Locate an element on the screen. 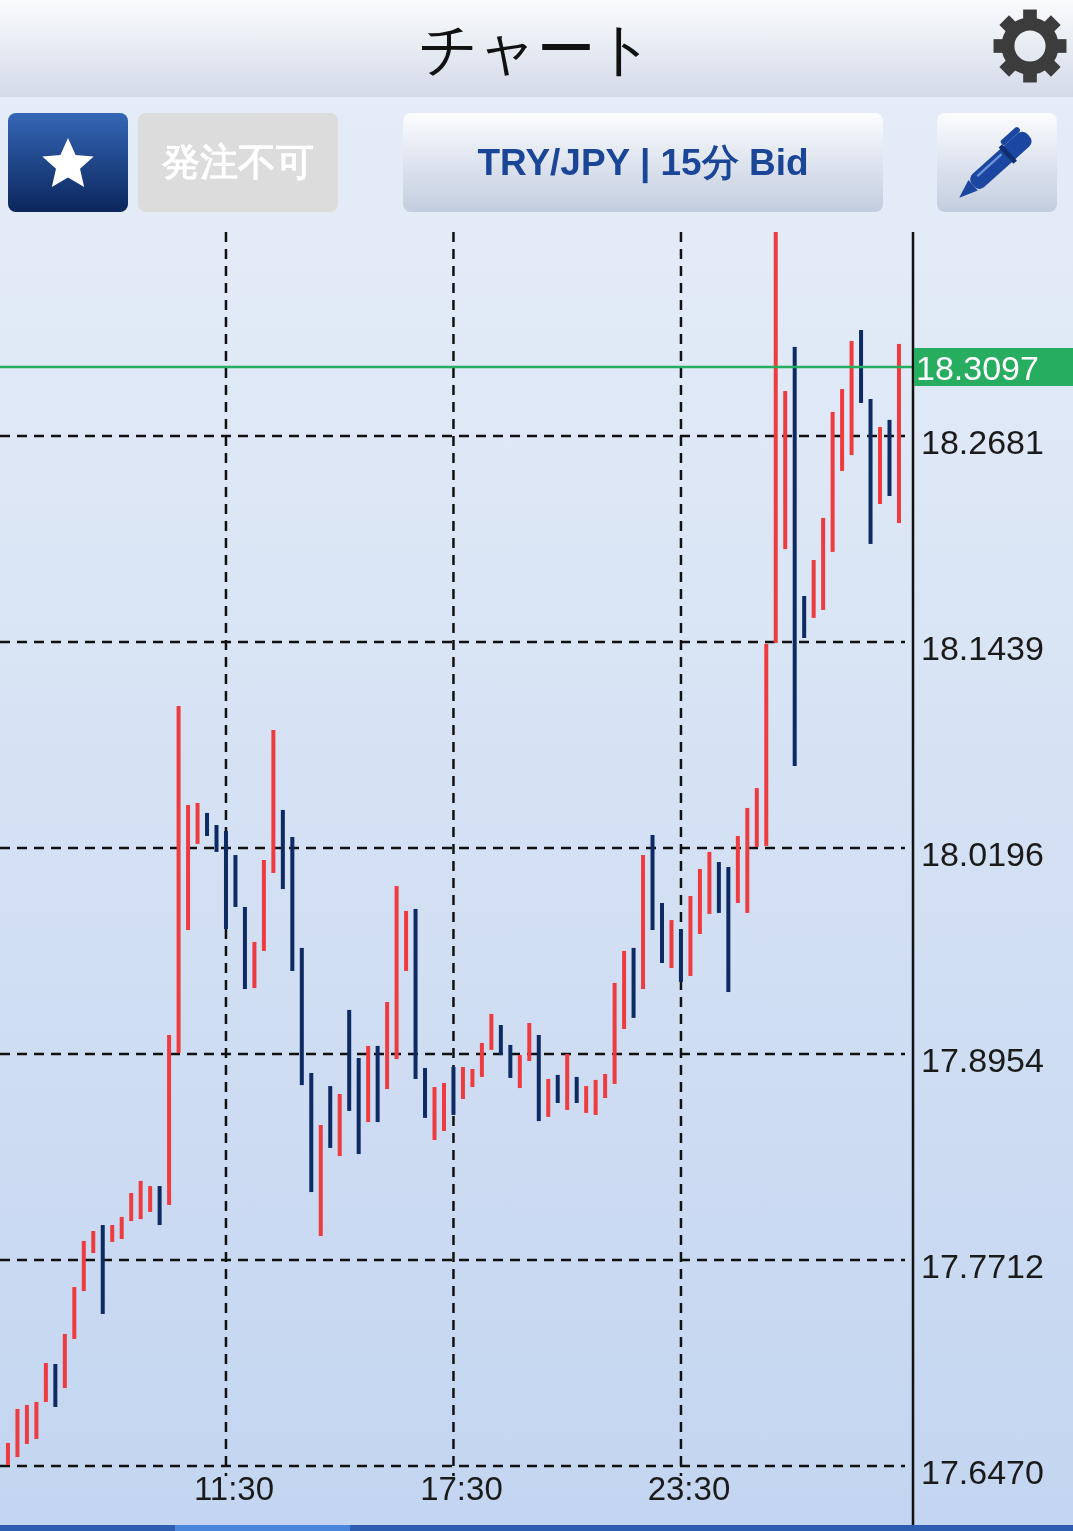  scroll-thumb is located at coordinates (262, 1528).